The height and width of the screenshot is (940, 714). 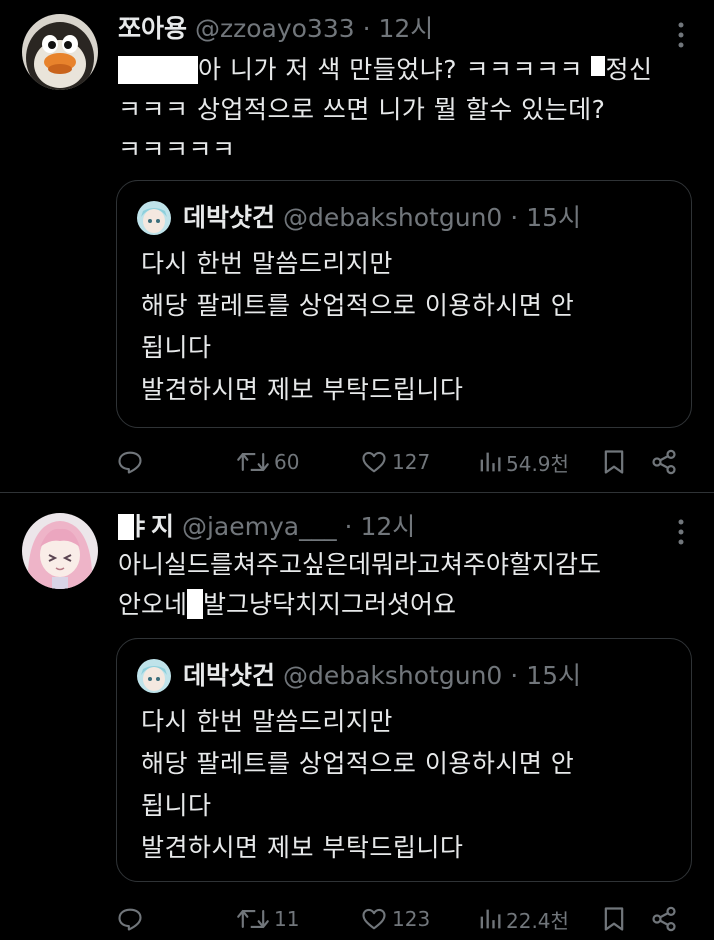 I want to click on like-button: 127, so click(x=395, y=462).